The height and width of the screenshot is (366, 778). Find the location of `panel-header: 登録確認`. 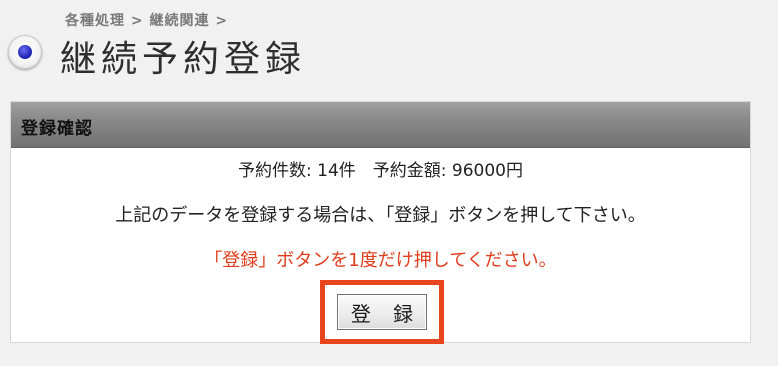

panel-header: 登録確認 is located at coordinates (380, 125).